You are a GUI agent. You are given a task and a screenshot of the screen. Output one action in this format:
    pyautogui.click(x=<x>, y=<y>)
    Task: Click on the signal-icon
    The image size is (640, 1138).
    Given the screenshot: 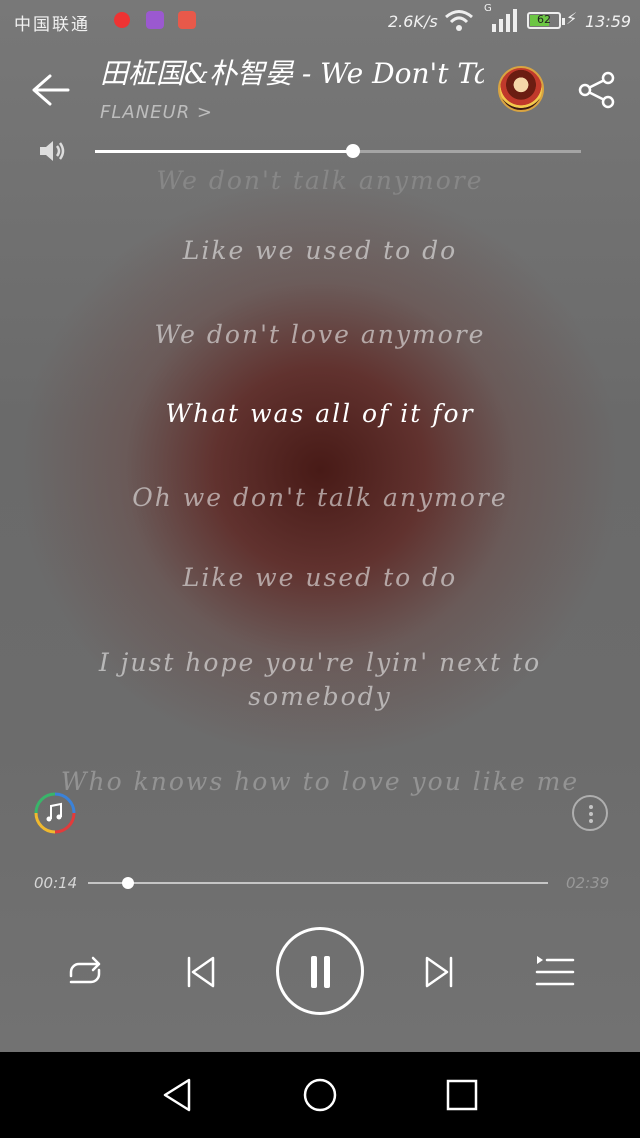 What is the action you would take?
    pyautogui.click(x=504, y=20)
    